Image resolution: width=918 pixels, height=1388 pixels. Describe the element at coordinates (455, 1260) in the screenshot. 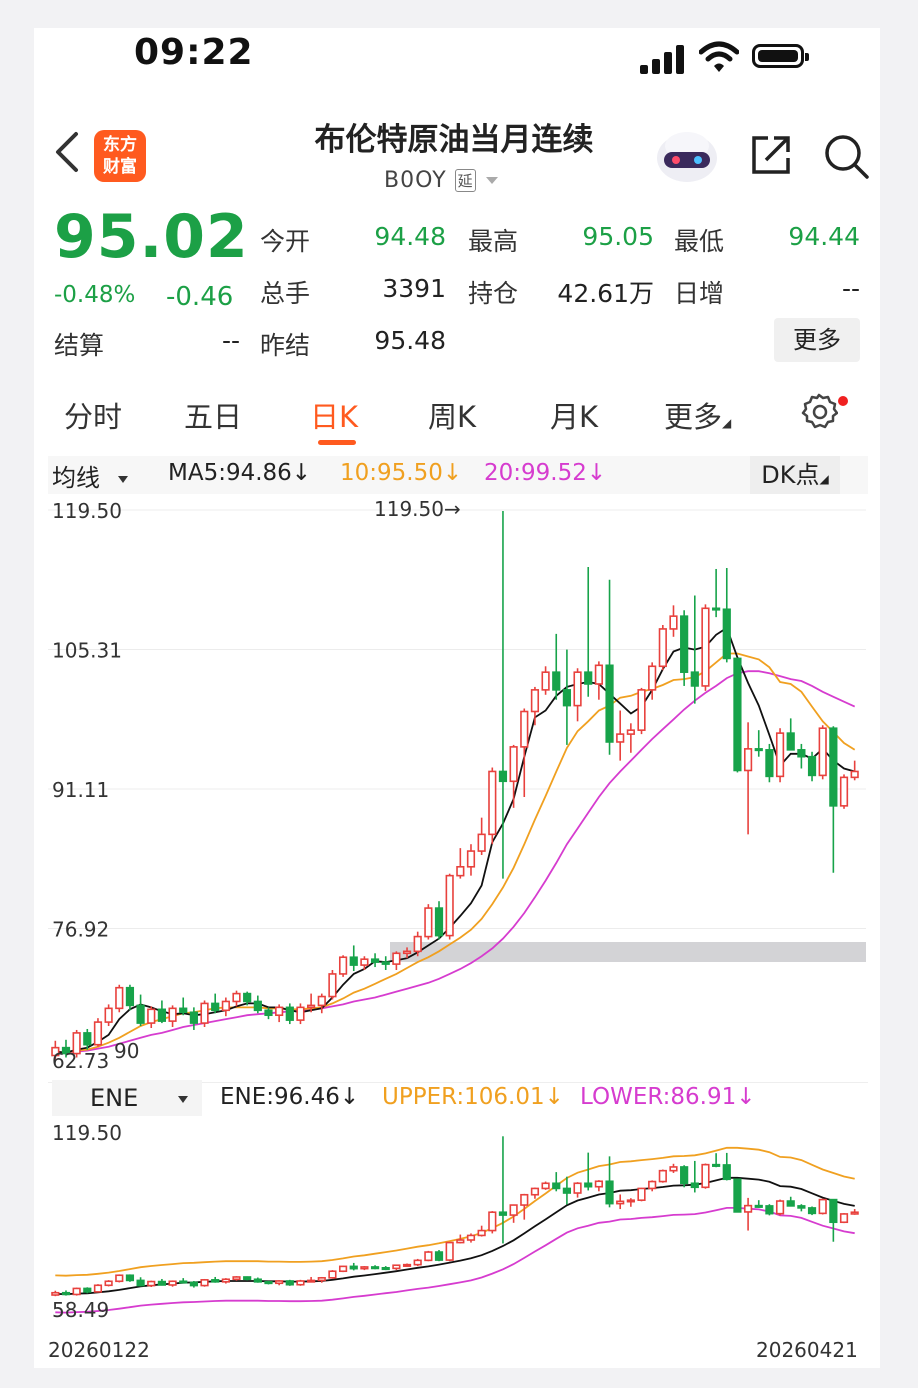

I see `ene-lower-line` at that location.